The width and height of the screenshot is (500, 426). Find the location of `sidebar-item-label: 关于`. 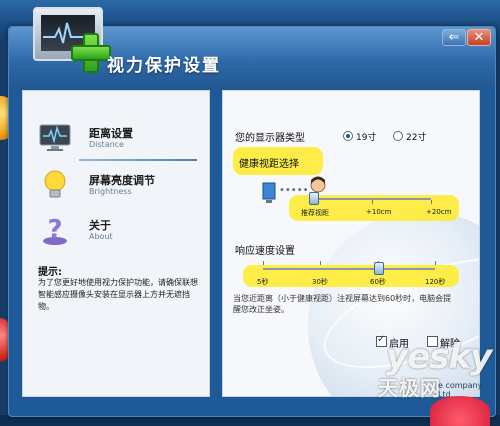

sidebar-item-label: 关于 is located at coordinates (100, 225).